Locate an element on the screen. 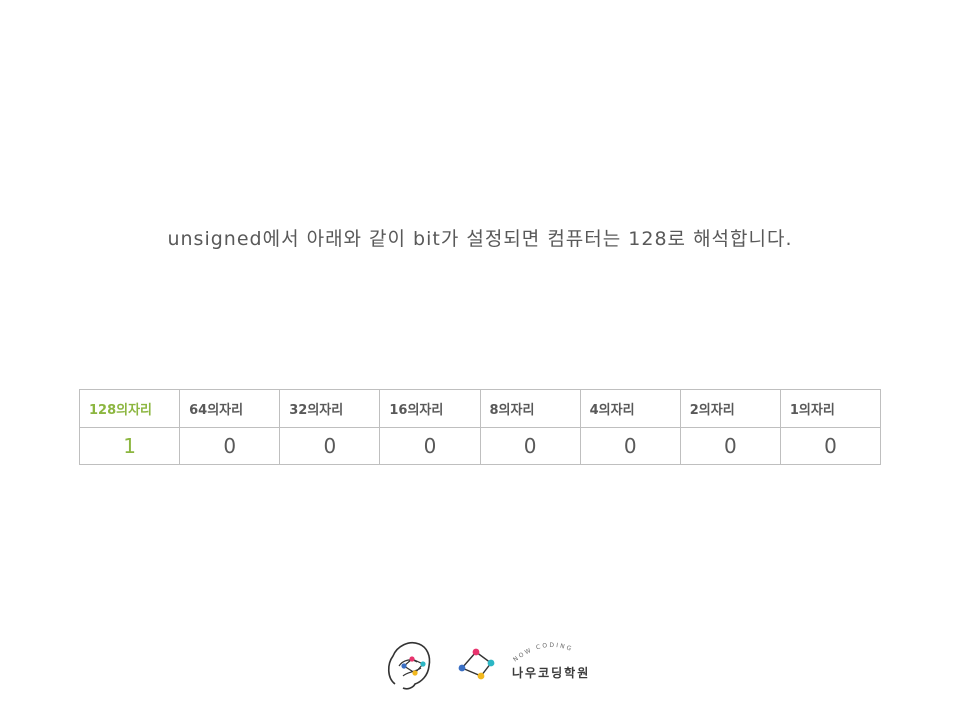 The image size is (960, 720). value-cell-1: 0 is located at coordinates (830, 446).